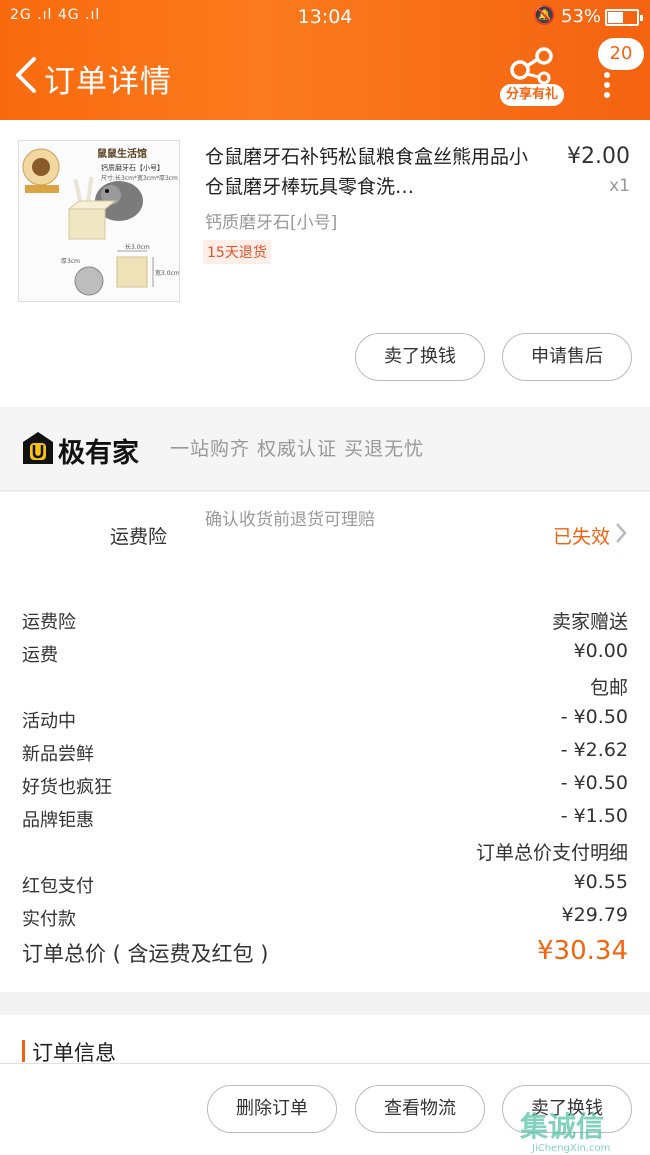  I want to click on chevron-left-icon, so click(26, 75).